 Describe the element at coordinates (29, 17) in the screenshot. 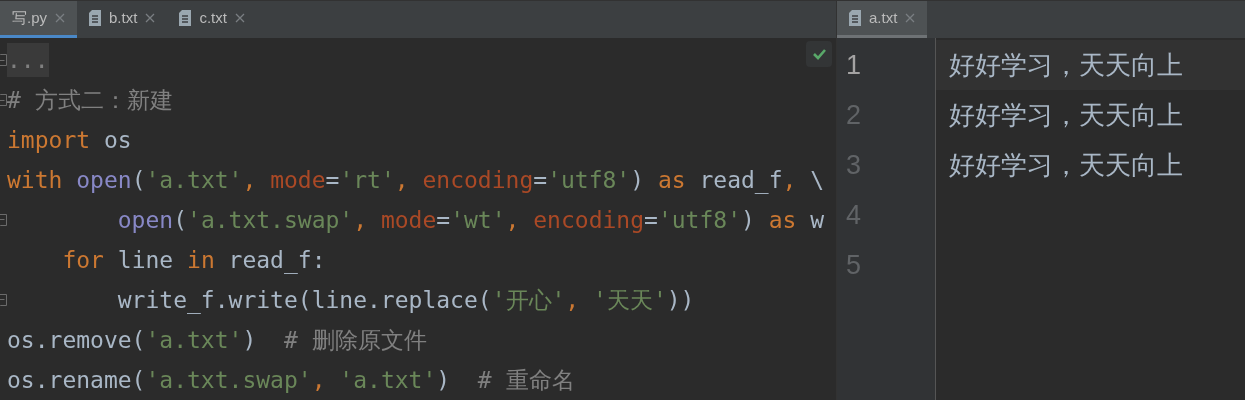

I see `tab-label: 写.py` at that location.